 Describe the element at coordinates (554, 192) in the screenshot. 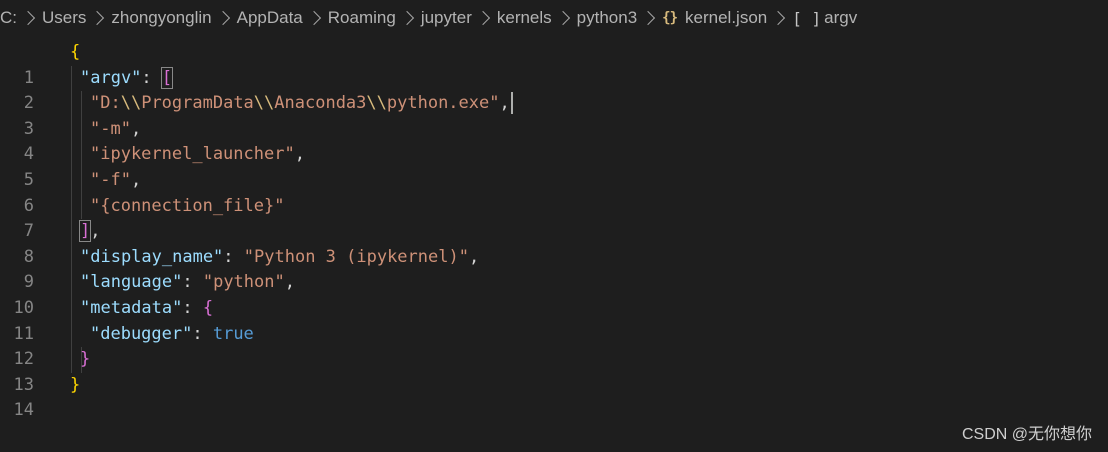

I see `code-line-6: 6 "-f",` at that location.